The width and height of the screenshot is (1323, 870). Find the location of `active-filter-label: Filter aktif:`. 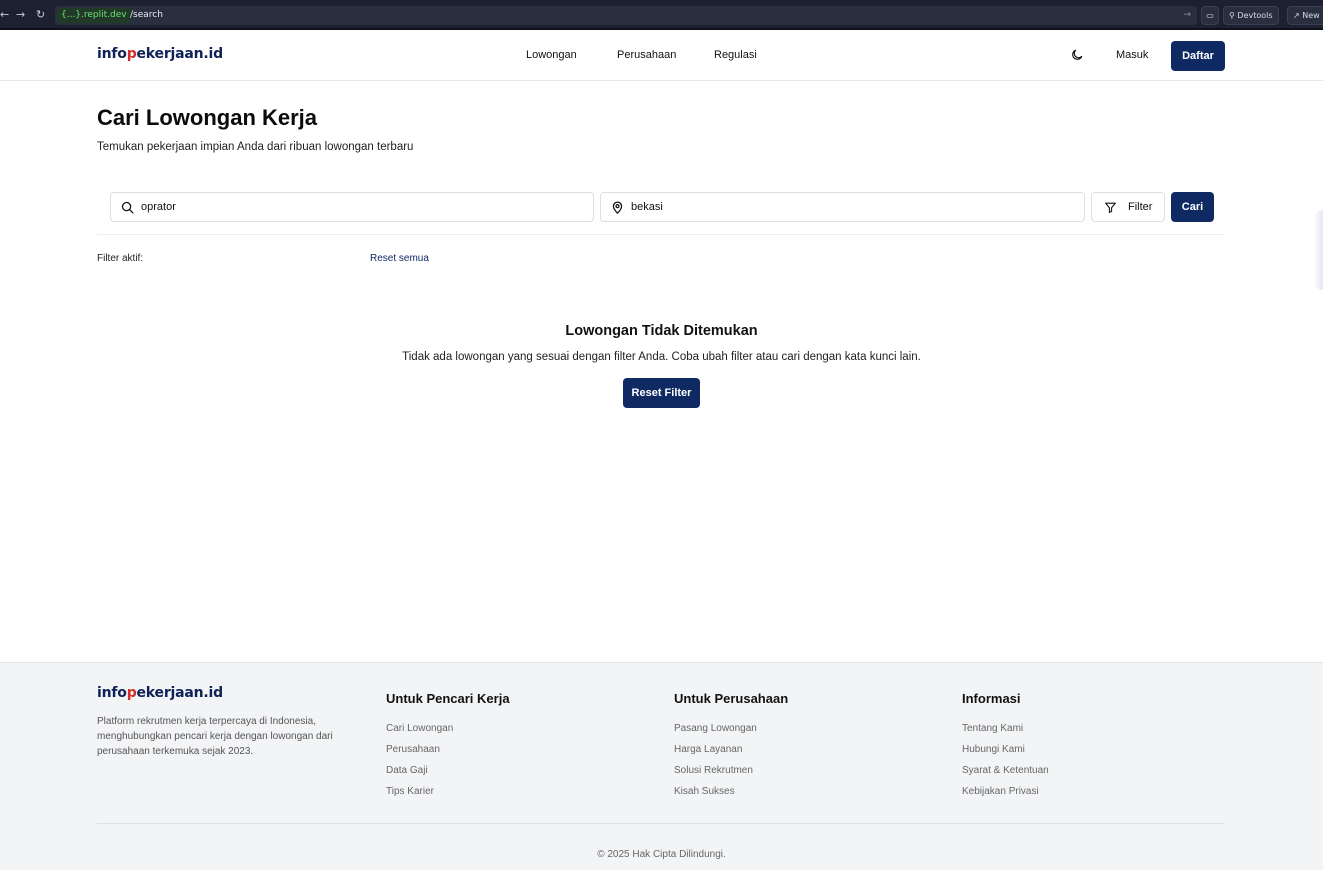

active-filter-label: Filter aktif: is located at coordinates (120, 258).